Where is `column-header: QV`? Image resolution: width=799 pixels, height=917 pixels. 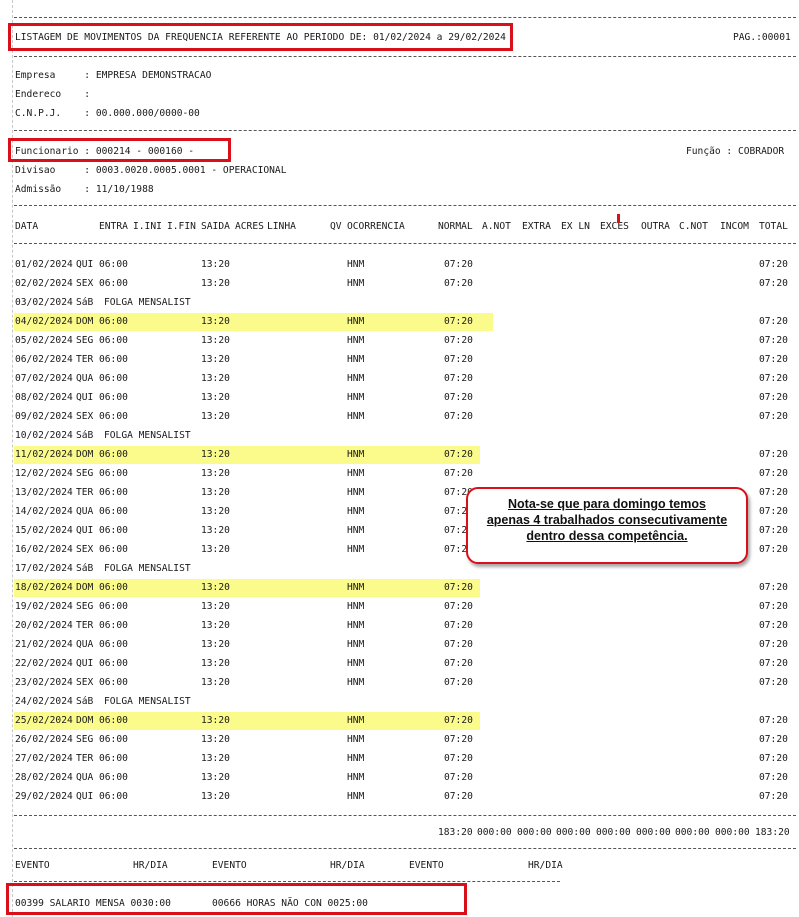
column-header: QV is located at coordinates (336, 226).